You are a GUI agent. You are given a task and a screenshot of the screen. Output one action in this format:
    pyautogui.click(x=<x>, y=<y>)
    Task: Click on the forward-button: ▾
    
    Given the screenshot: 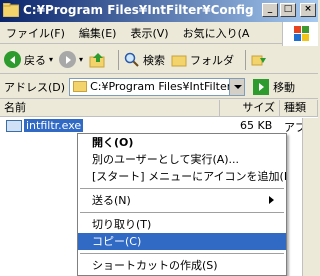 What is the action you would take?
    pyautogui.click(x=71, y=59)
    